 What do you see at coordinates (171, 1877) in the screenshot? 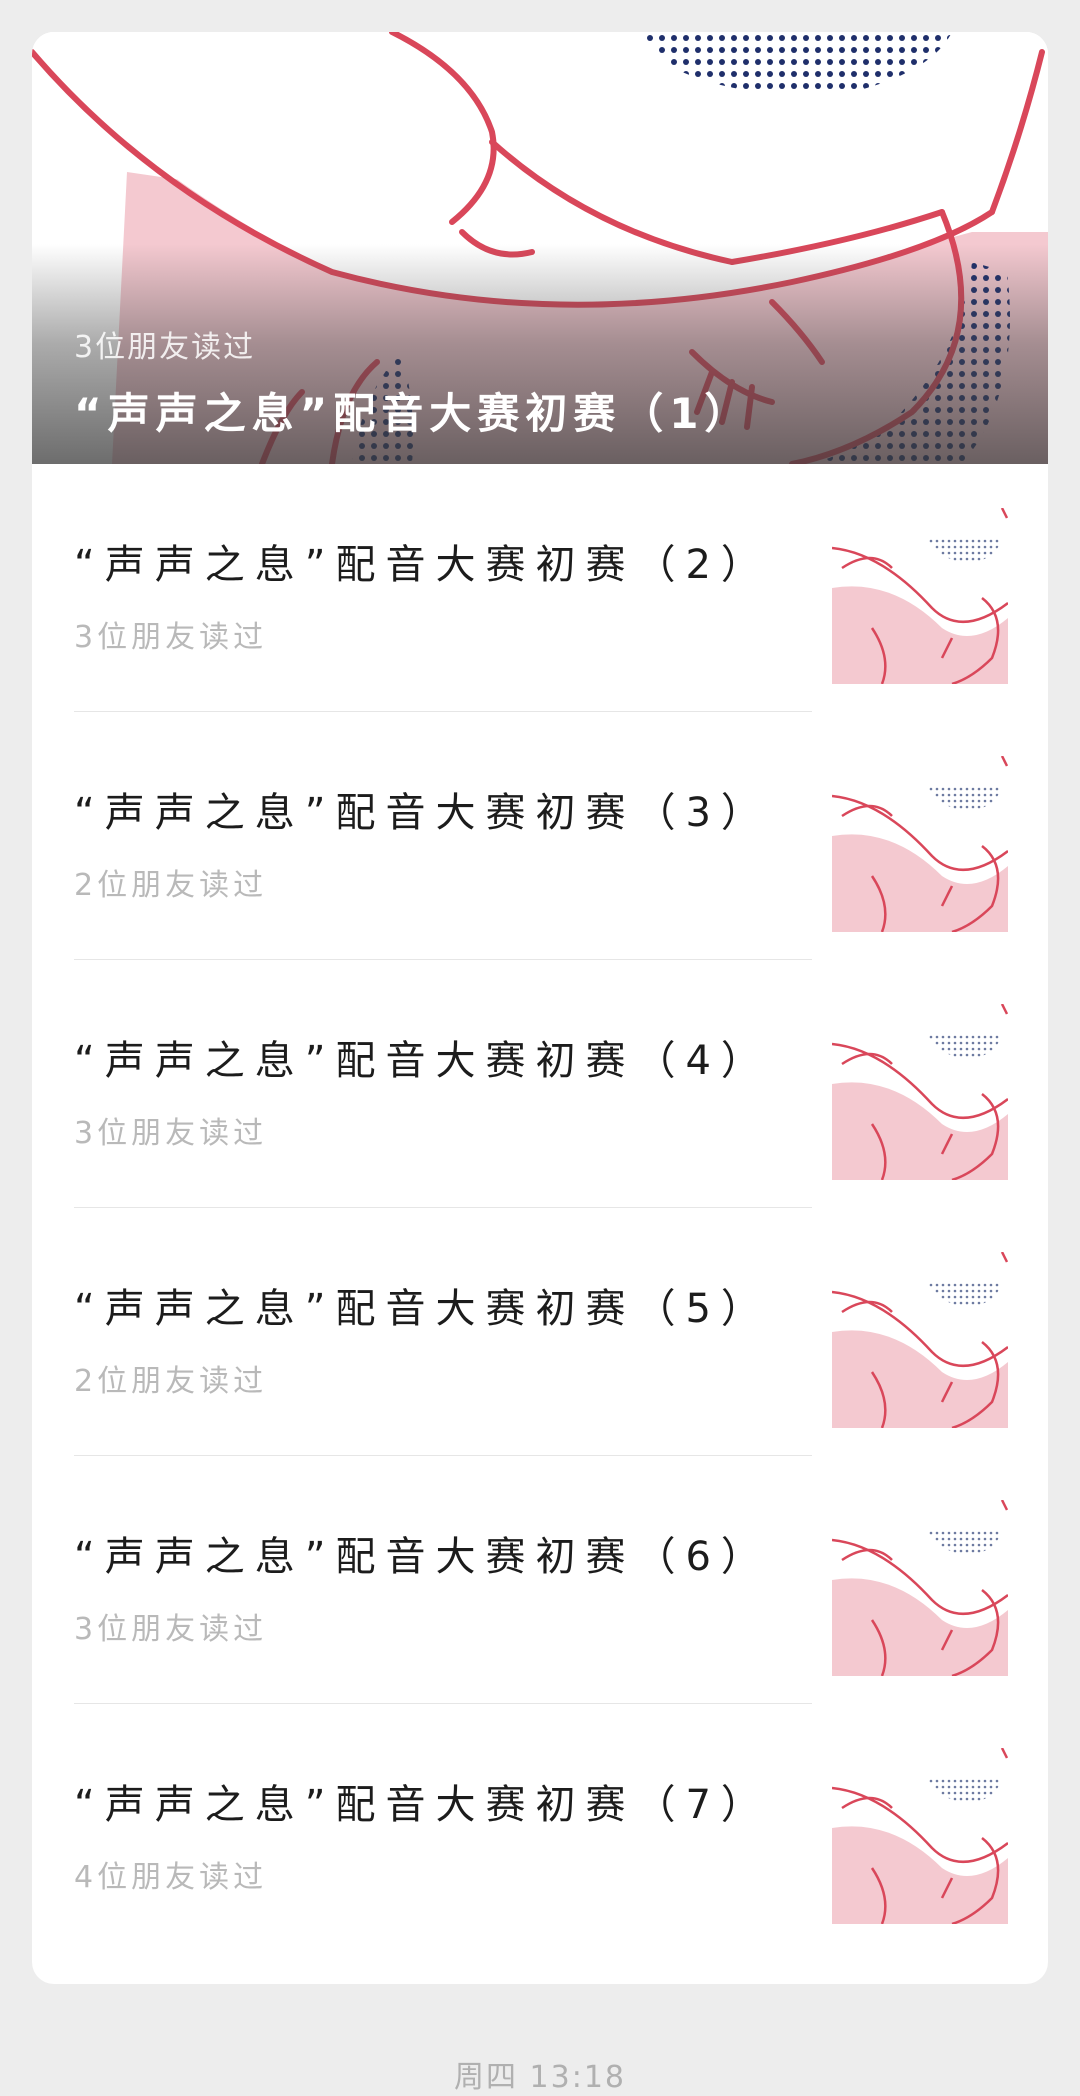
I see `item-readers: 4位朋友读过` at bounding box center [171, 1877].